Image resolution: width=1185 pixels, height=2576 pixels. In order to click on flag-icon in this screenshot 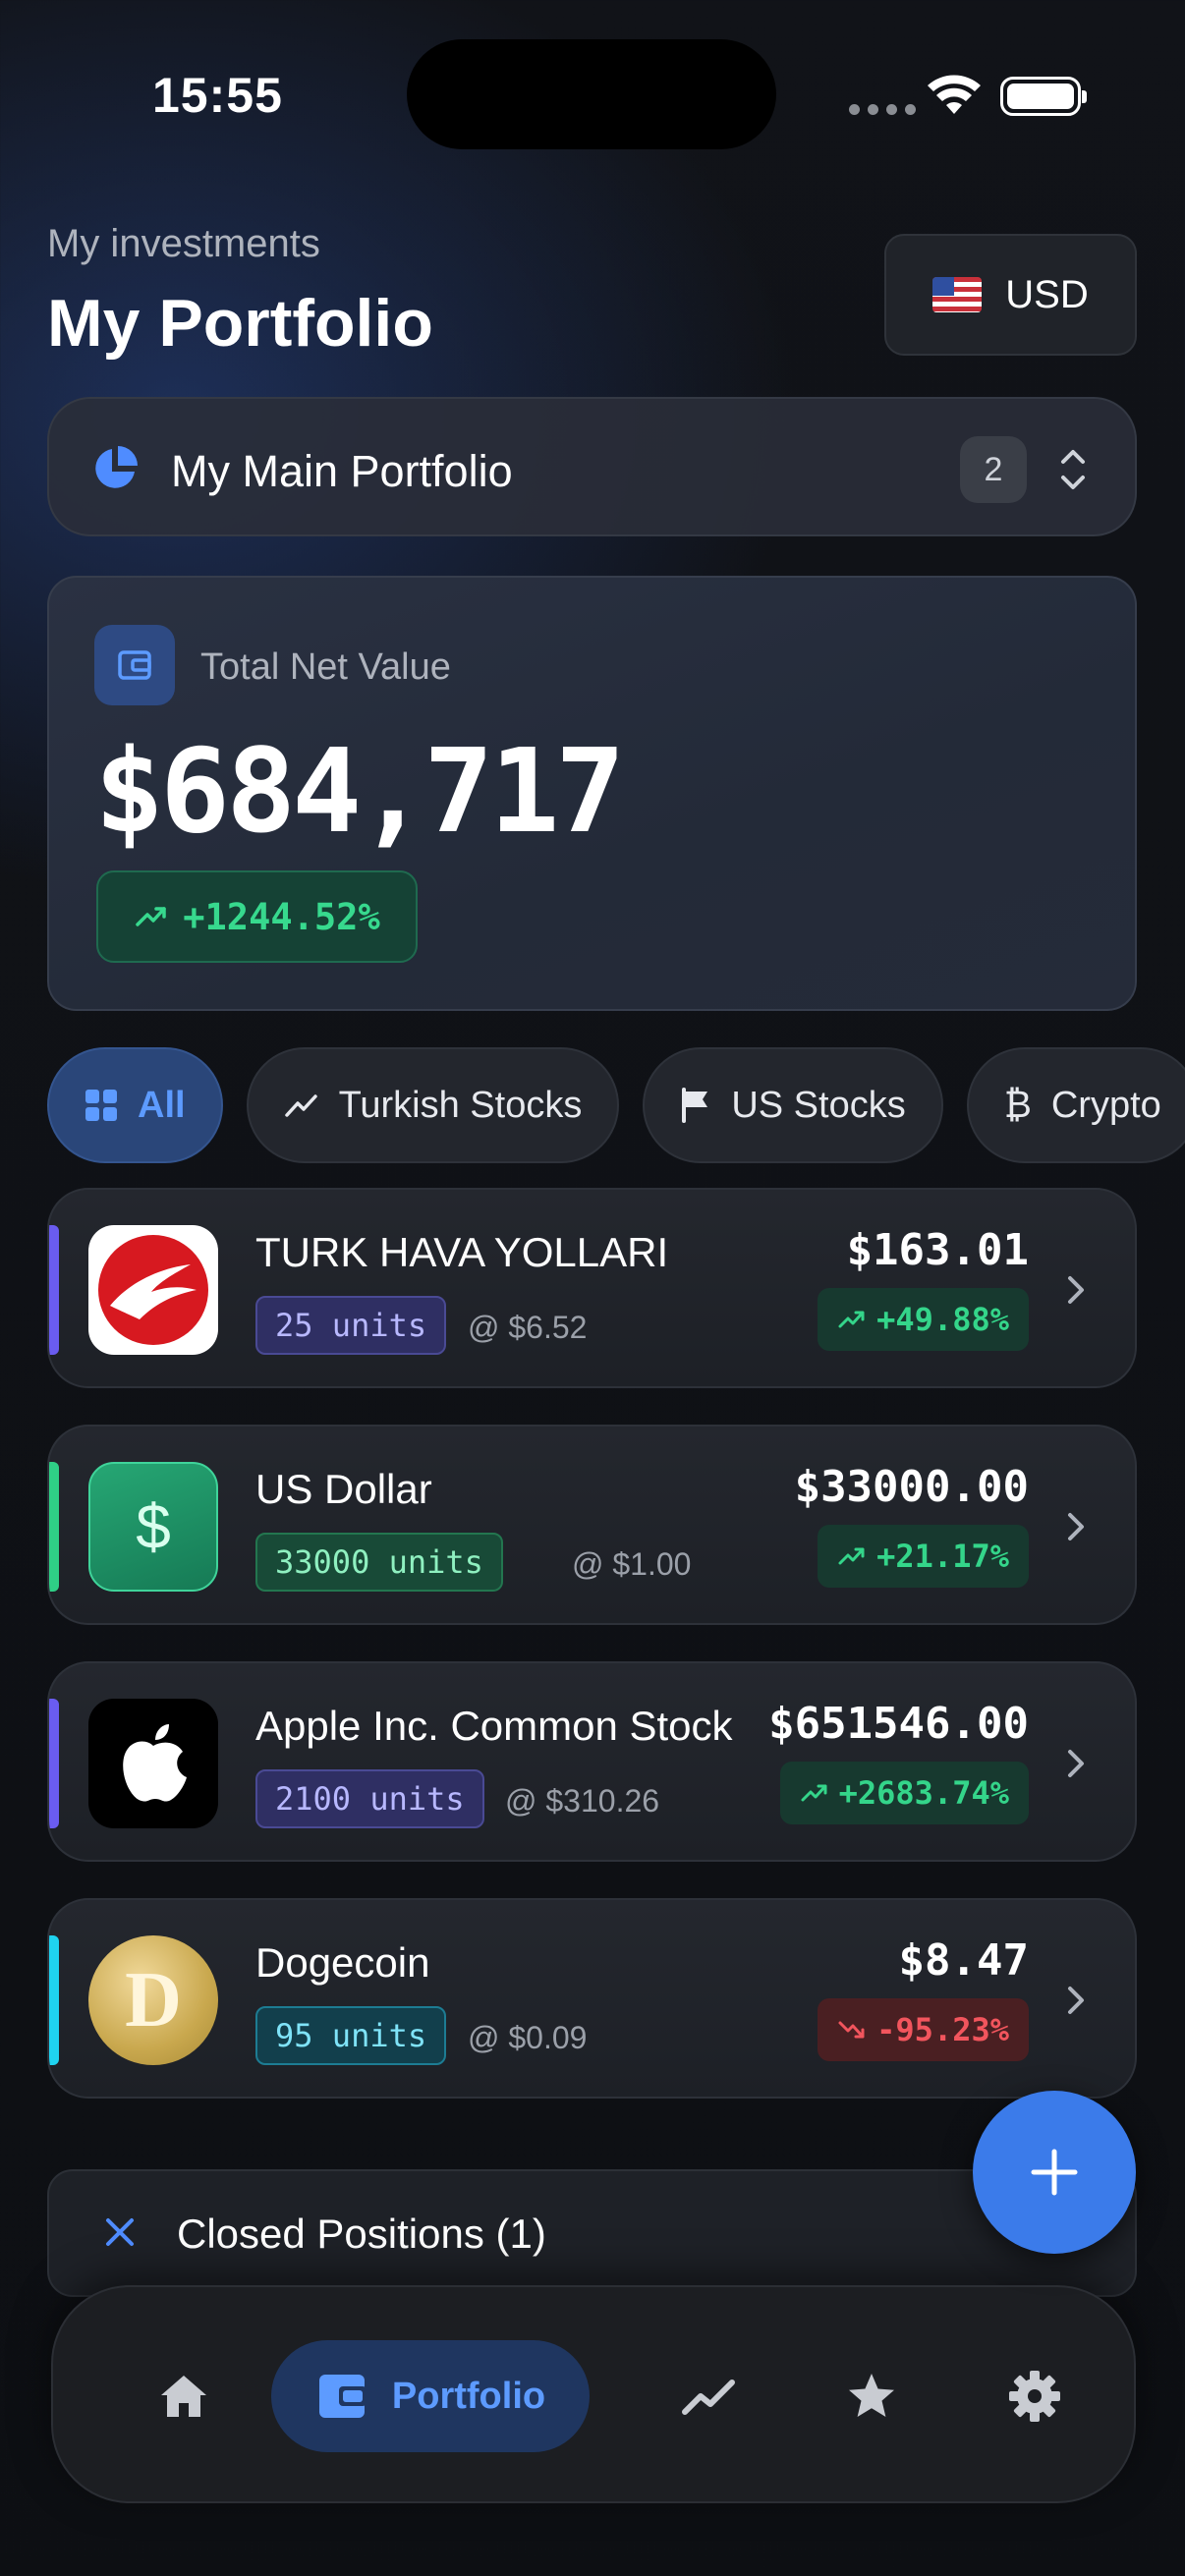, I will do `click(695, 1105)`.